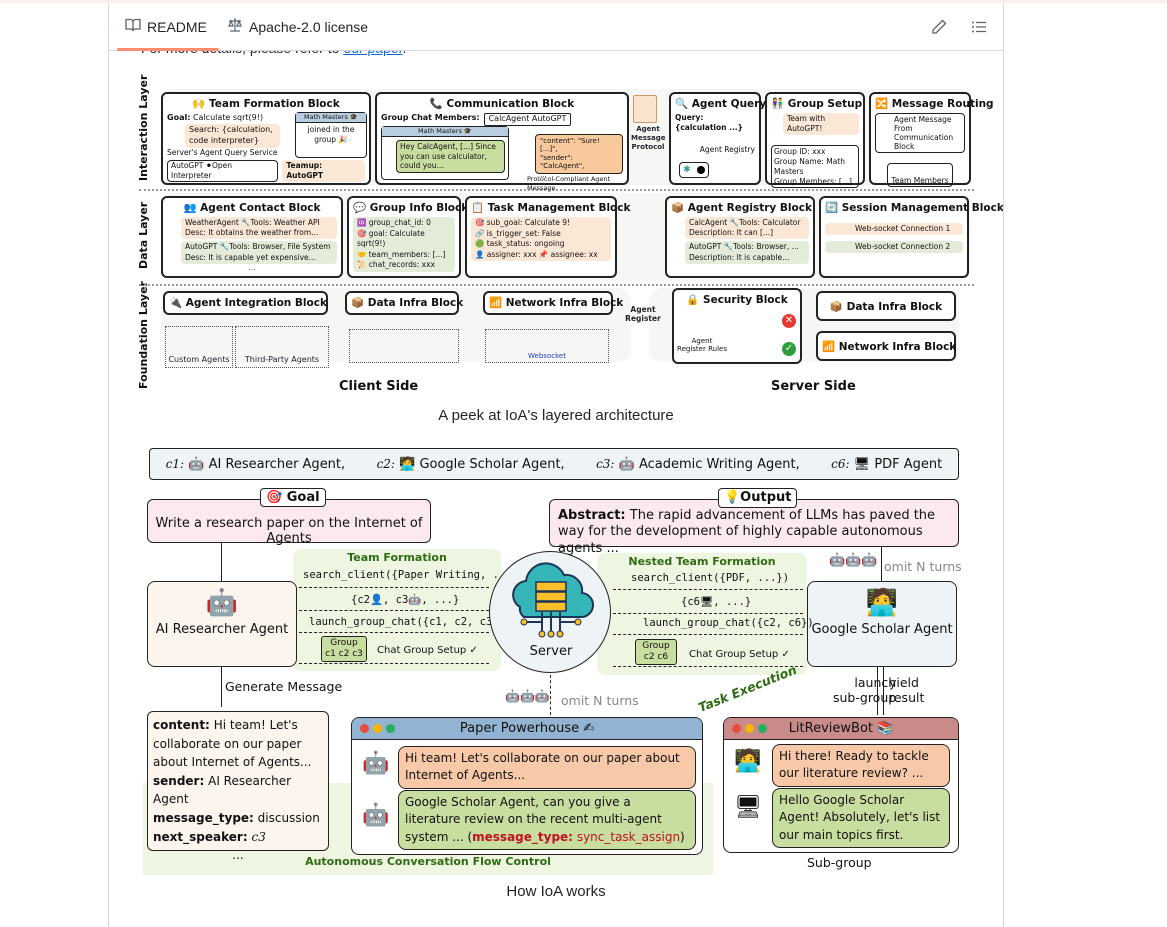 Image resolution: width=1167 pixels, height=927 pixels. What do you see at coordinates (550, 695) in the screenshot?
I see `omit-turns-arrow` at bounding box center [550, 695].